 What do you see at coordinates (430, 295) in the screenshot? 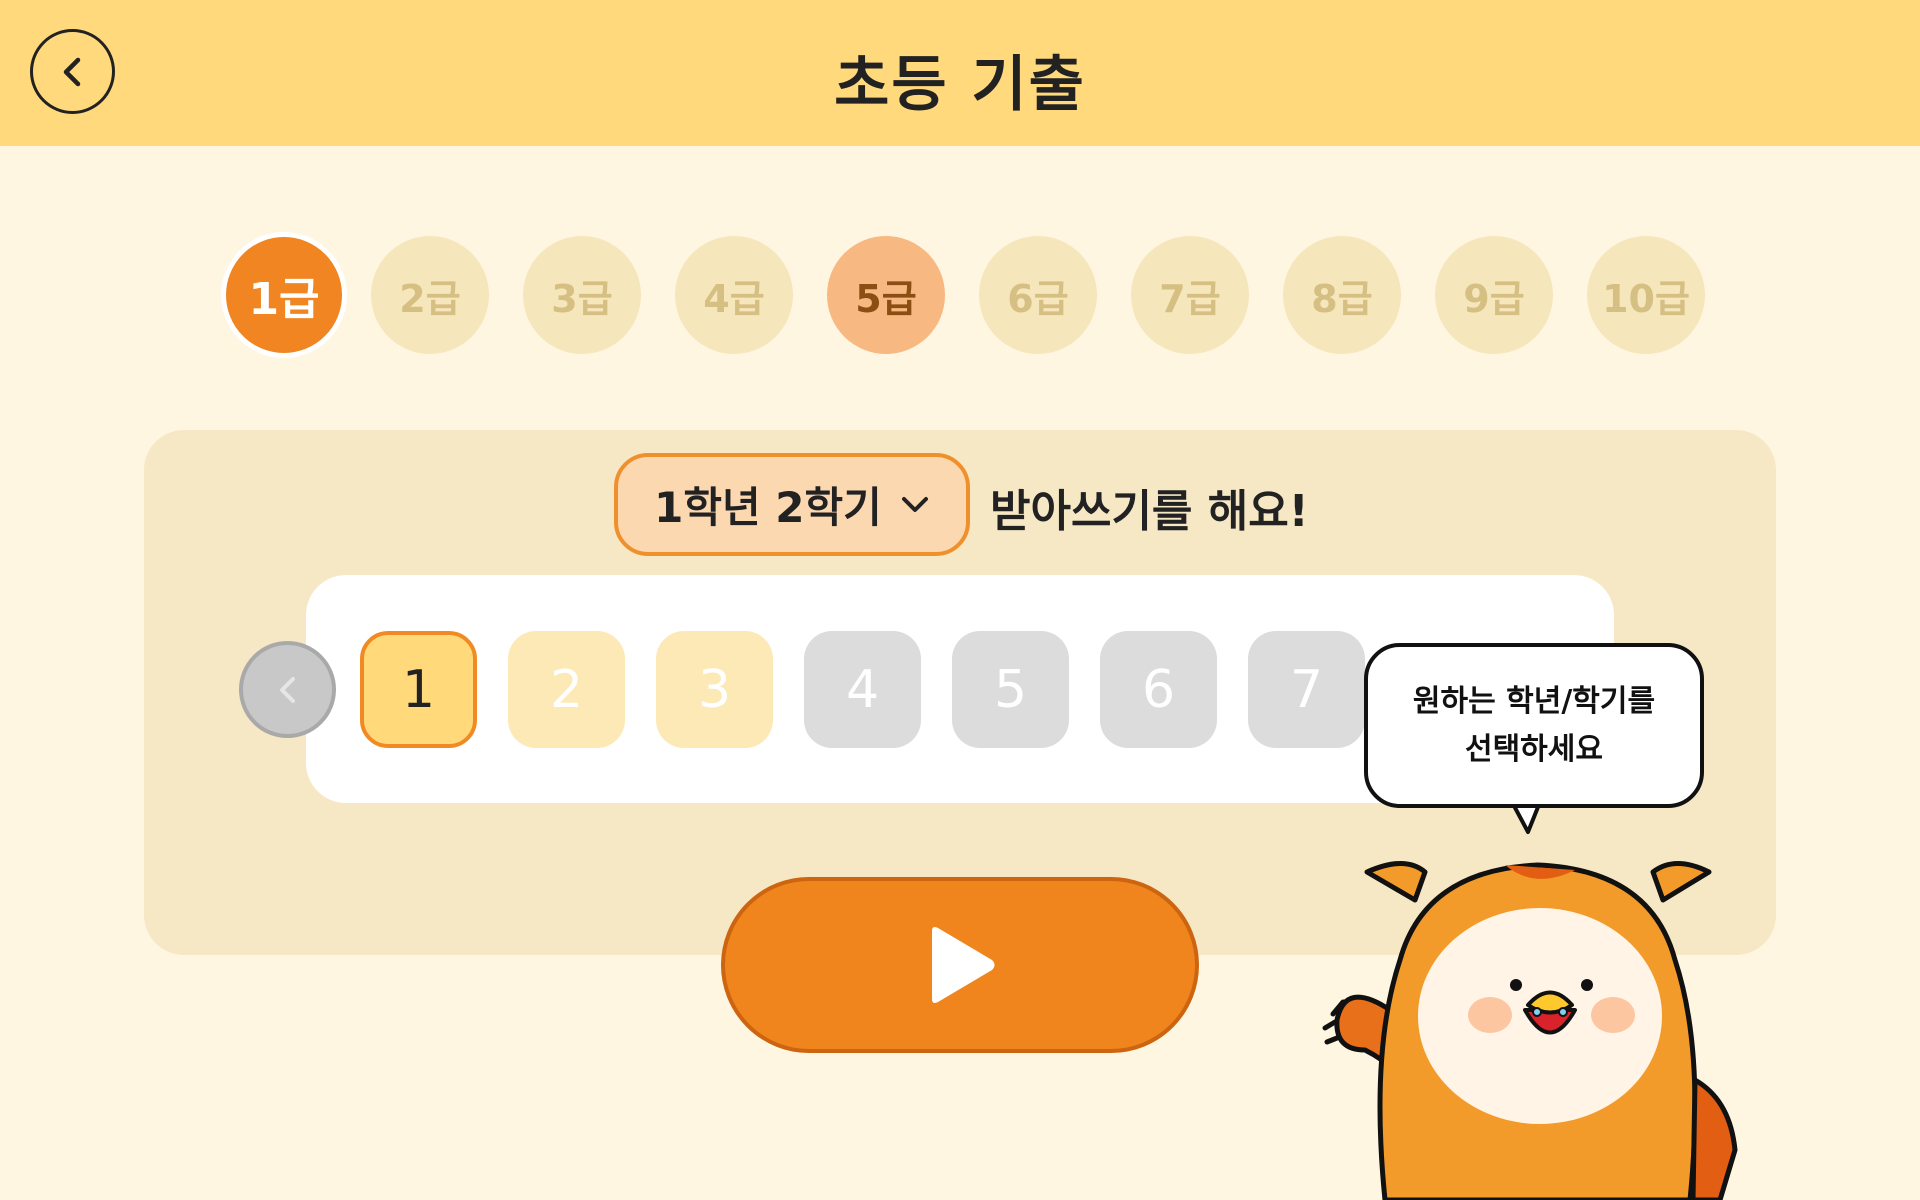
I see `level-tab-2: 2급` at bounding box center [430, 295].